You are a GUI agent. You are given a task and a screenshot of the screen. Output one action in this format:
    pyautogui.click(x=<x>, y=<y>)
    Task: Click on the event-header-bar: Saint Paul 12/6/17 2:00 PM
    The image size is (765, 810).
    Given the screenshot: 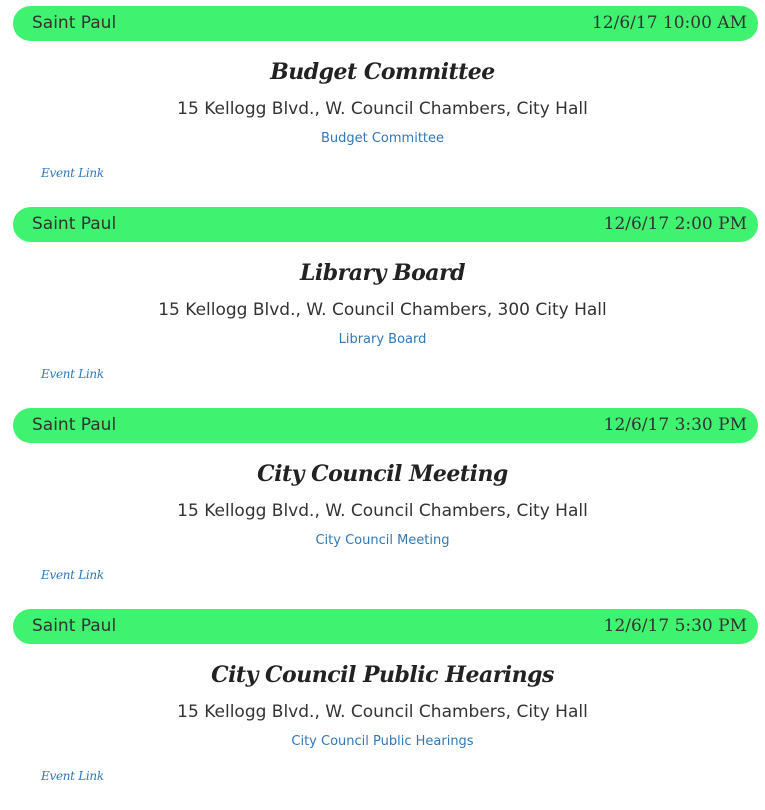 What is the action you would take?
    pyautogui.click(x=385, y=224)
    